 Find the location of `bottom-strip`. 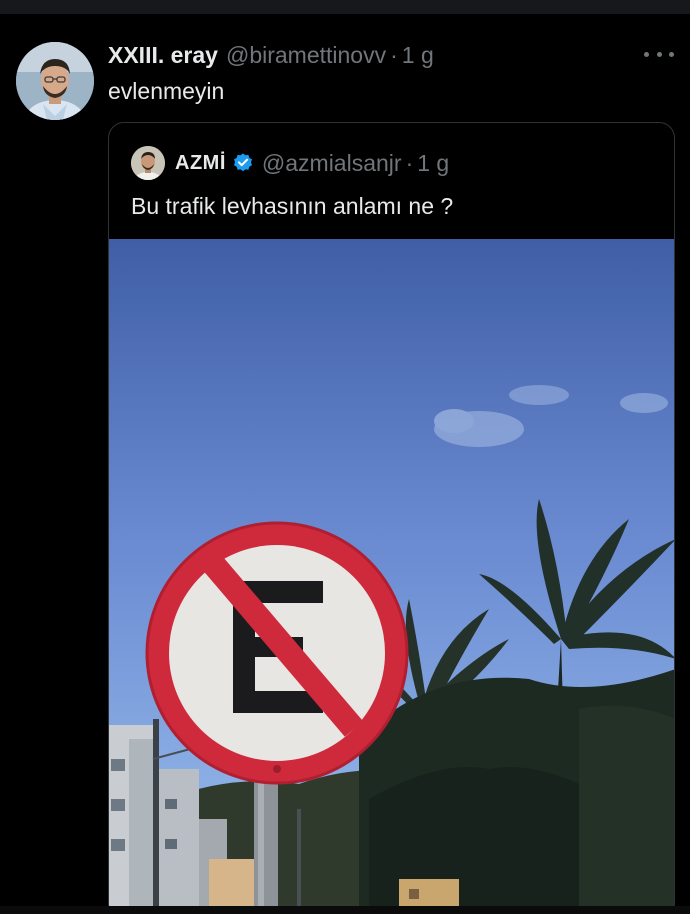

bottom-strip is located at coordinates (345, 910).